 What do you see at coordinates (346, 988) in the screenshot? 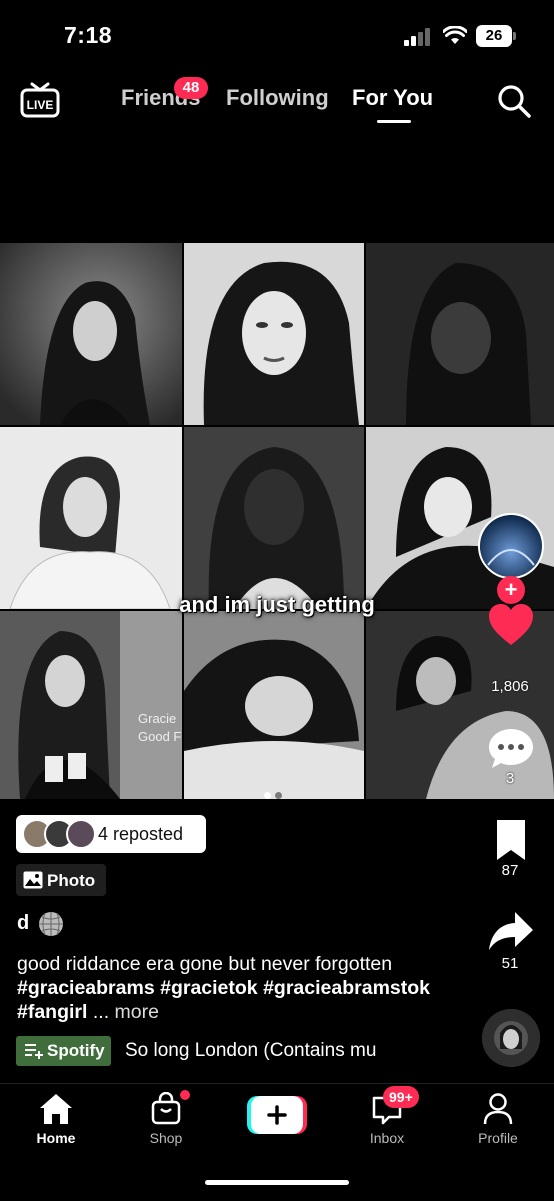
I see `hashtag: #gracieabramstok` at bounding box center [346, 988].